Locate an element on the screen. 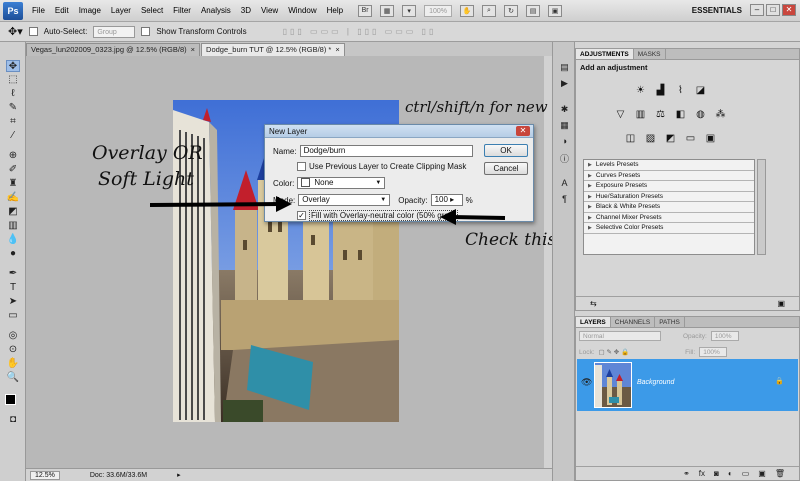  layer-style-icon: fx is located at coordinates (702, 473).